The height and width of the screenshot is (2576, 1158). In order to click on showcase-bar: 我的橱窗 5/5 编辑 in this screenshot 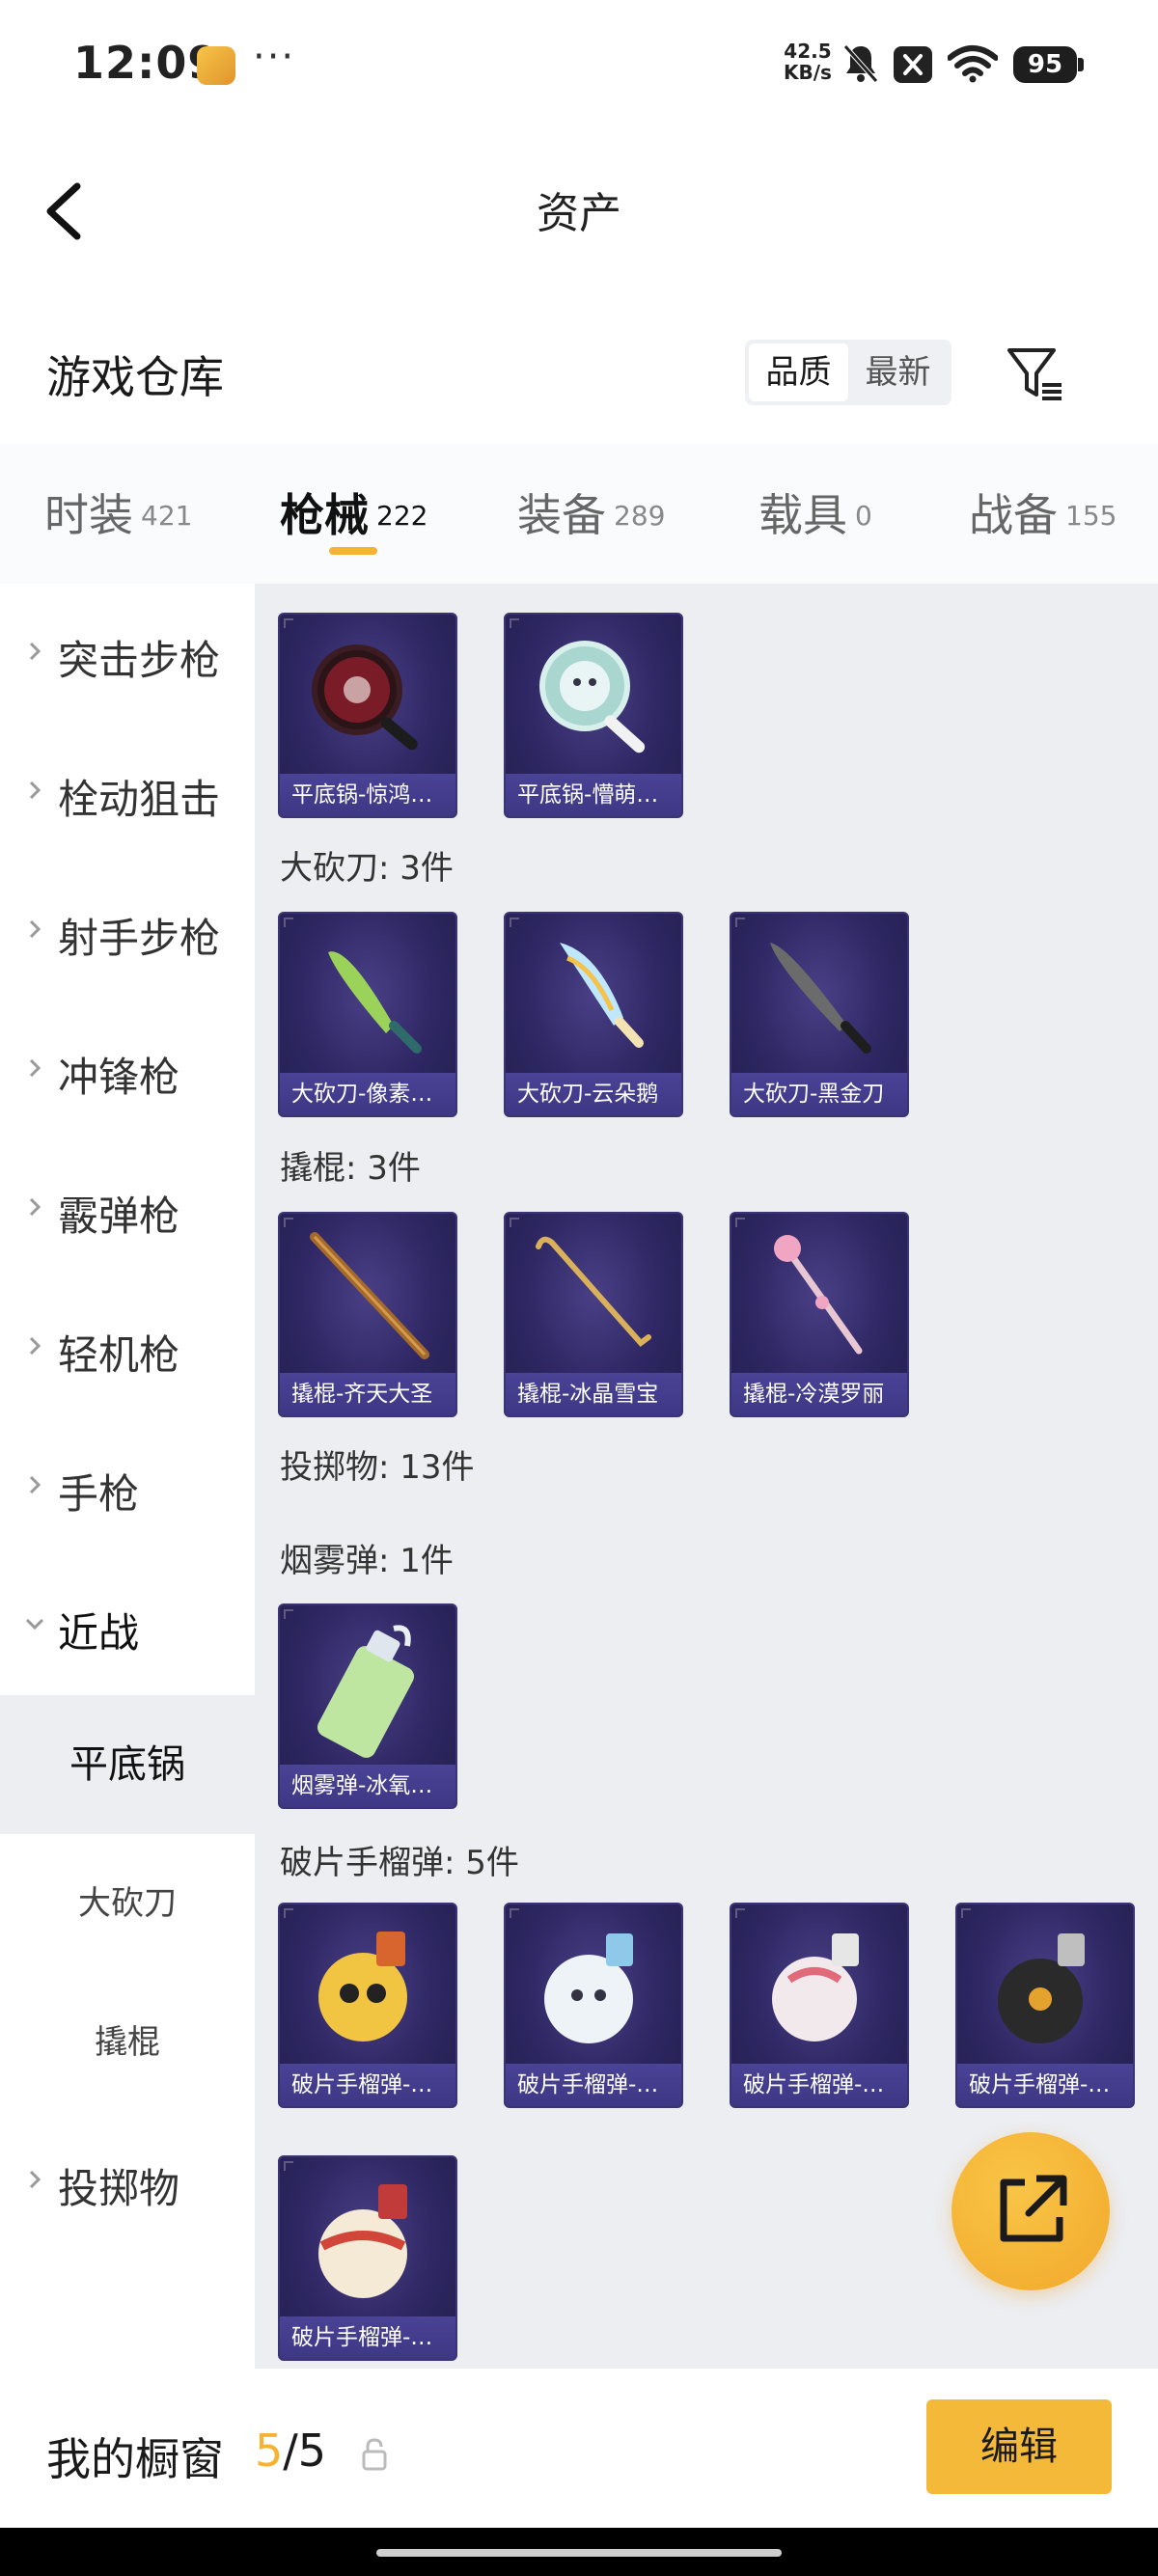, I will do `click(579, 2448)`.